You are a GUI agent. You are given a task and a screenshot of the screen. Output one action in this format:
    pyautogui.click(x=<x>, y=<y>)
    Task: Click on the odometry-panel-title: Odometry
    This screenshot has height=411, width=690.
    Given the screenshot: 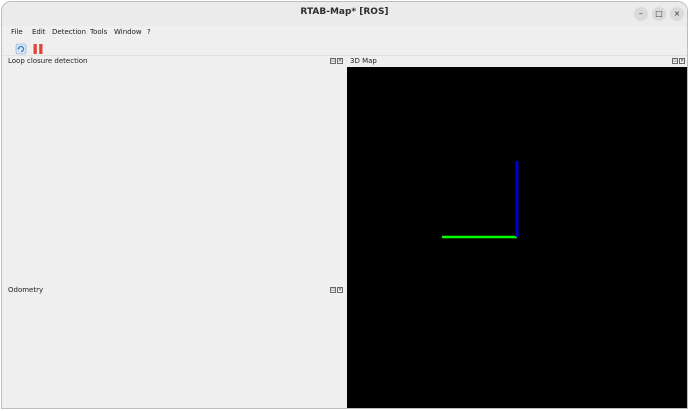 What is the action you would take?
    pyautogui.click(x=26, y=290)
    